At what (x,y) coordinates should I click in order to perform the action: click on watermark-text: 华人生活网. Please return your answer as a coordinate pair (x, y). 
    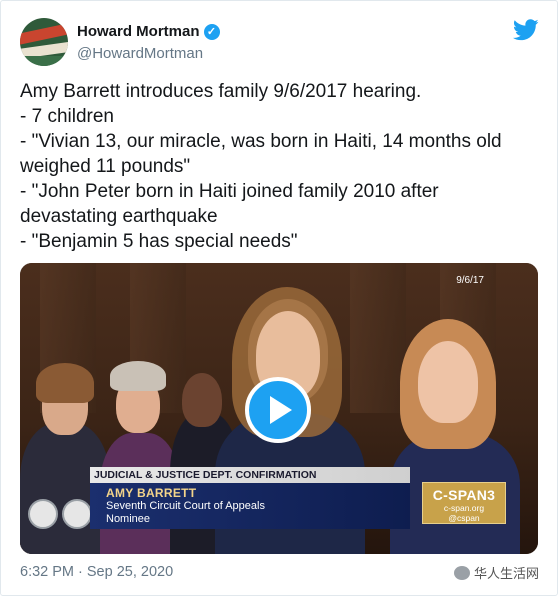
    Looking at the image, I should click on (507, 573).